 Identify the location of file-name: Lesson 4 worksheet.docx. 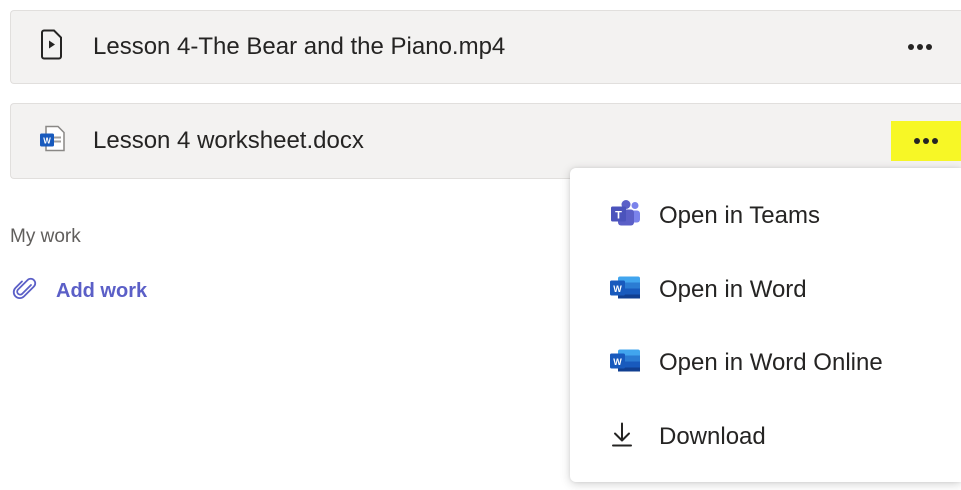
(228, 141).